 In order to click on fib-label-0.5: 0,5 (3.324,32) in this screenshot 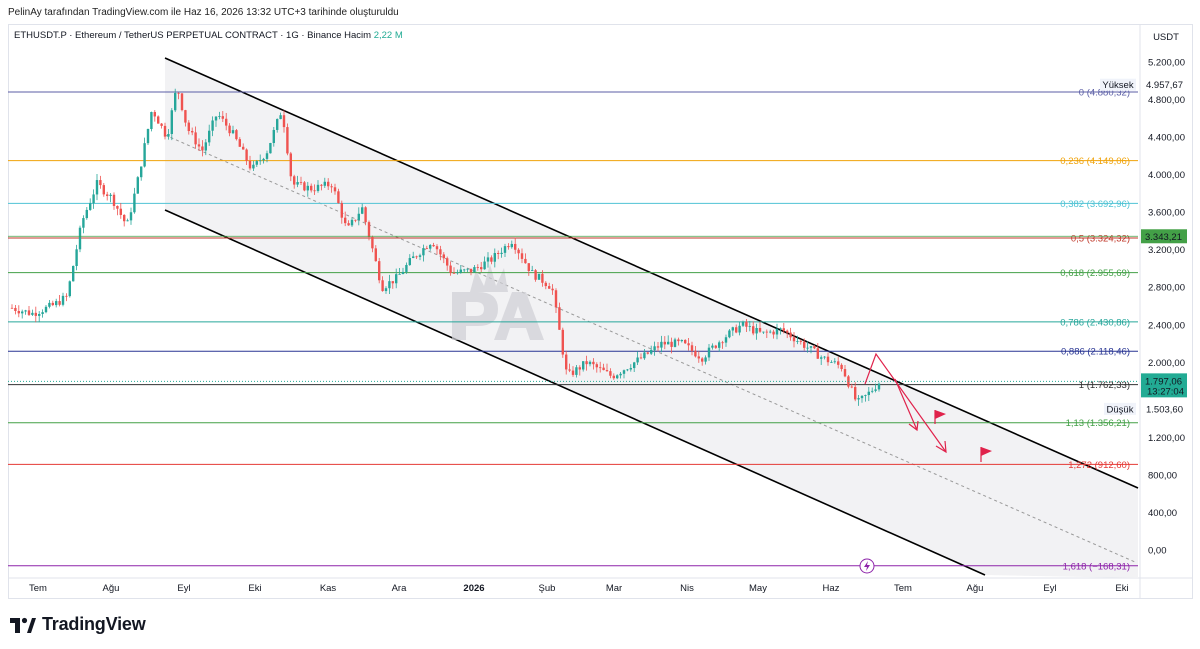, I will do `click(1100, 239)`.